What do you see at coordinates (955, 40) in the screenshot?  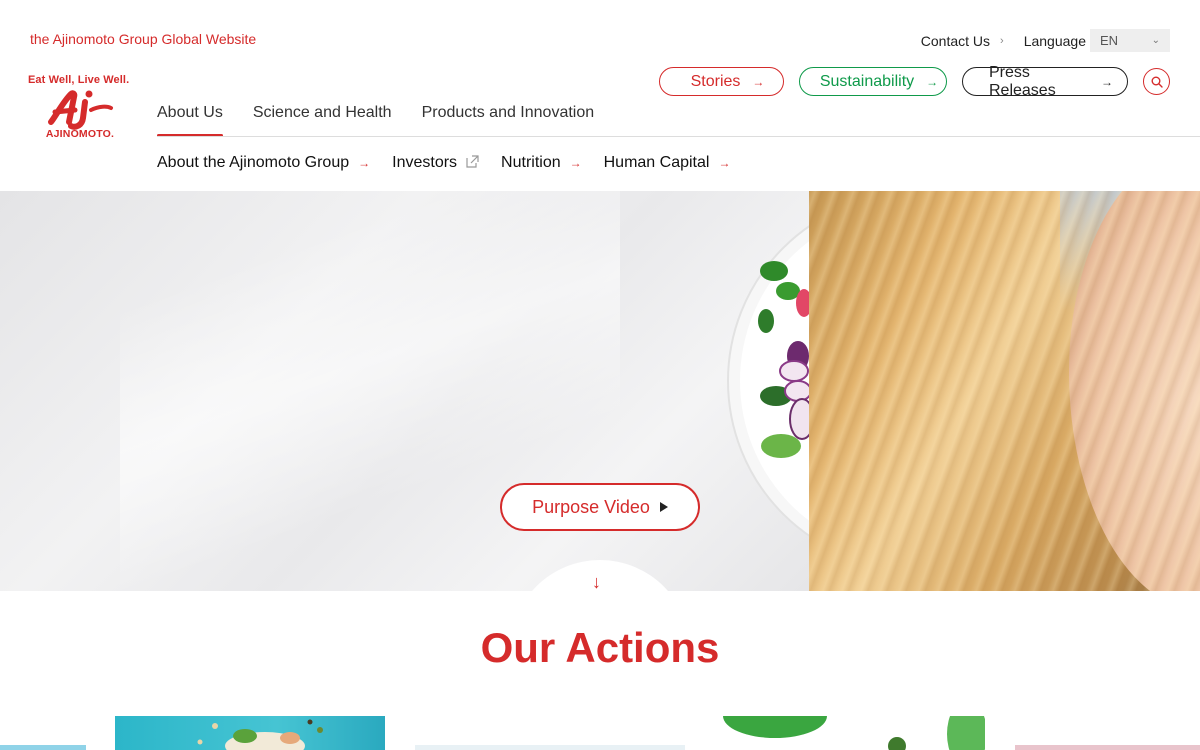 I see `contact-us-label: Contact Us` at bounding box center [955, 40].